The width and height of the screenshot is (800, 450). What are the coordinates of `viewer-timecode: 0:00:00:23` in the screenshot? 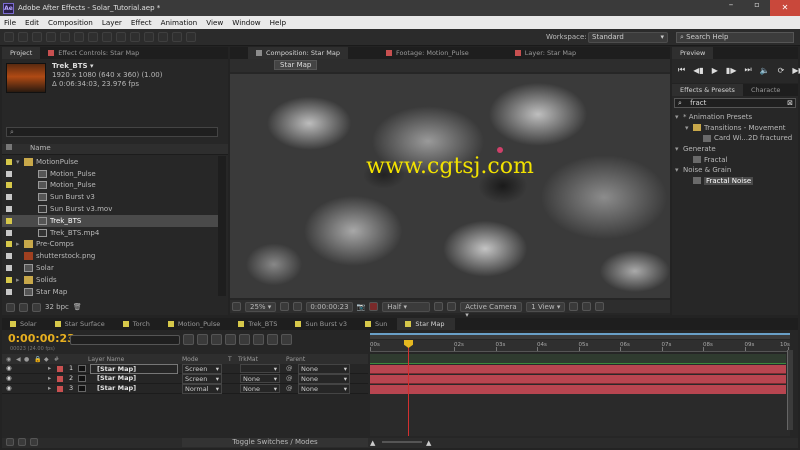 It's located at (329, 306).